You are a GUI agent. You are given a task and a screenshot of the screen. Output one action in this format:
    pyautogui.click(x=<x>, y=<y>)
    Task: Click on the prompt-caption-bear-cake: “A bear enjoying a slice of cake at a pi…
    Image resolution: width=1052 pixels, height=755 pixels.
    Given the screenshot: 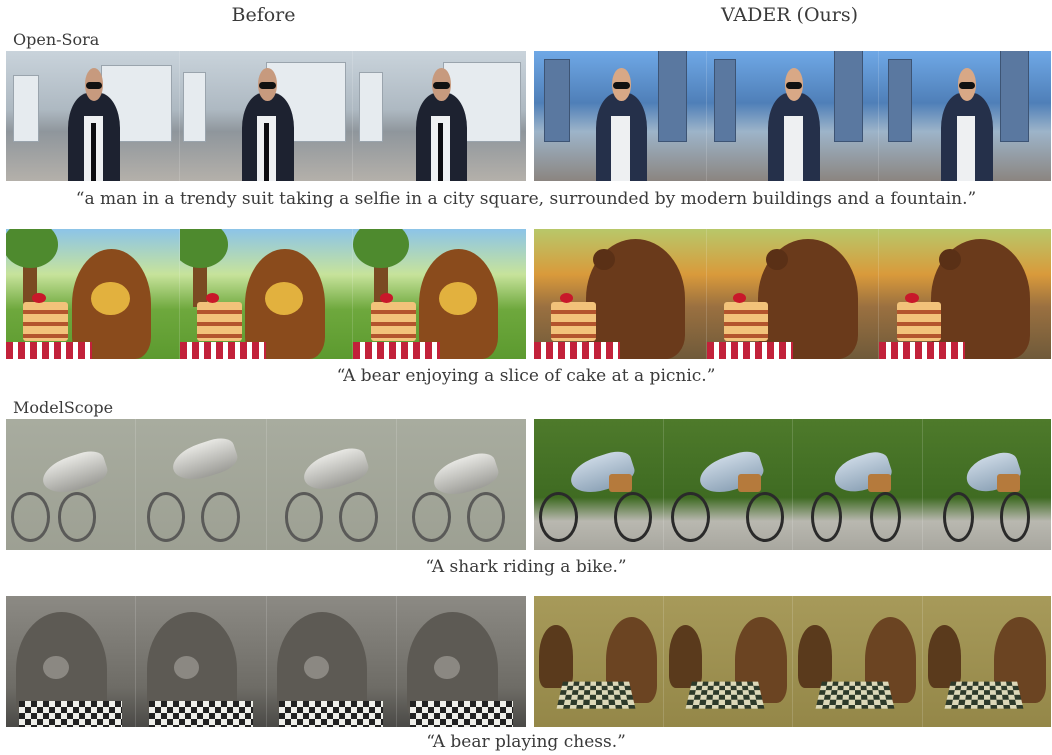 What is the action you would take?
    pyautogui.click(x=526, y=376)
    